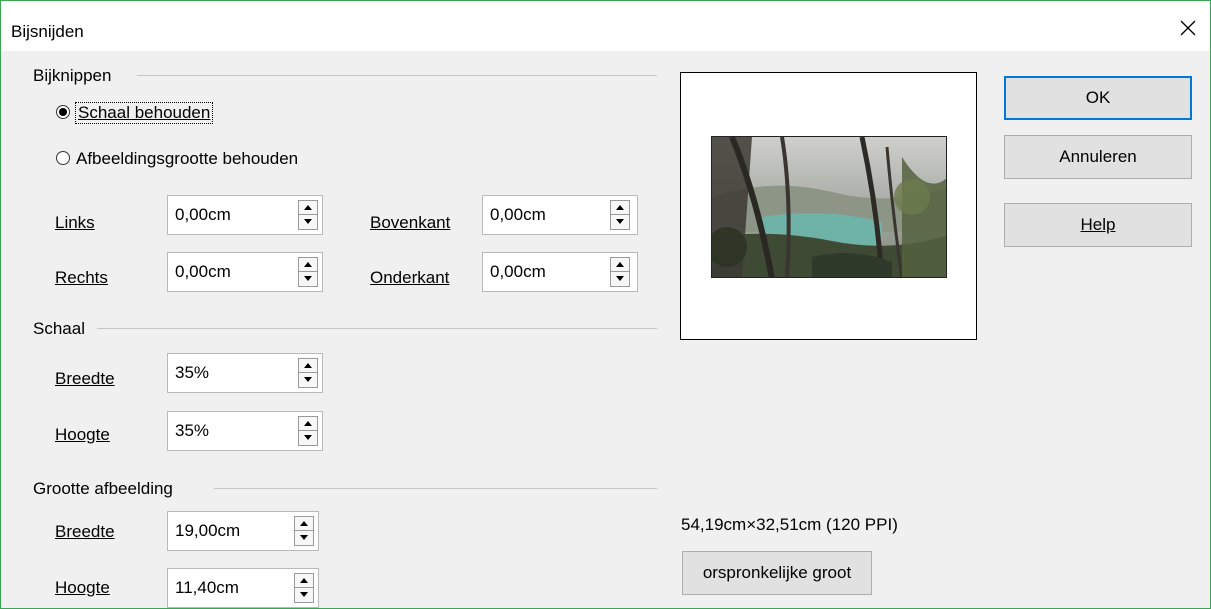  What do you see at coordinates (777, 573) in the screenshot?
I see `original-size-button: orspronkelijke groot` at bounding box center [777, 573].